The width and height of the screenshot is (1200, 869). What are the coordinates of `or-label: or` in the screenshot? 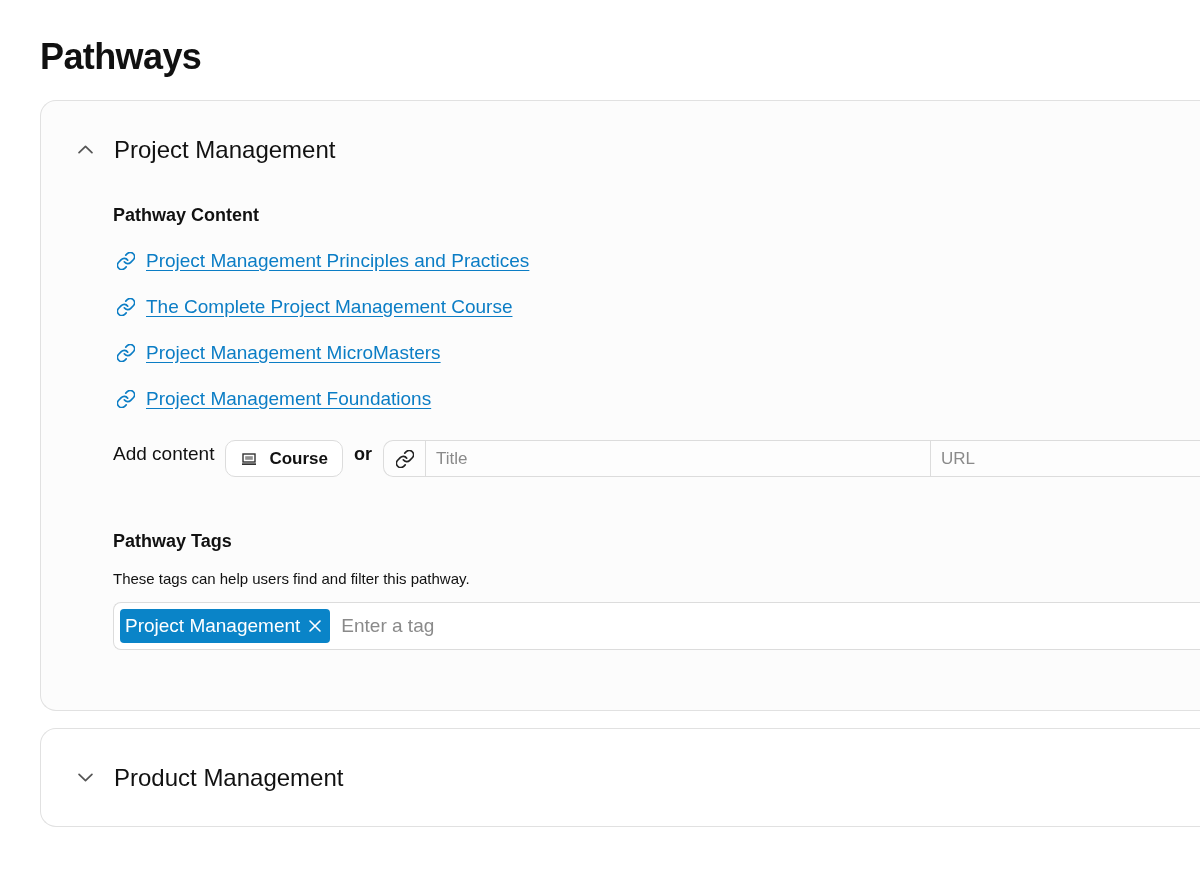 It's located at (363, 454).